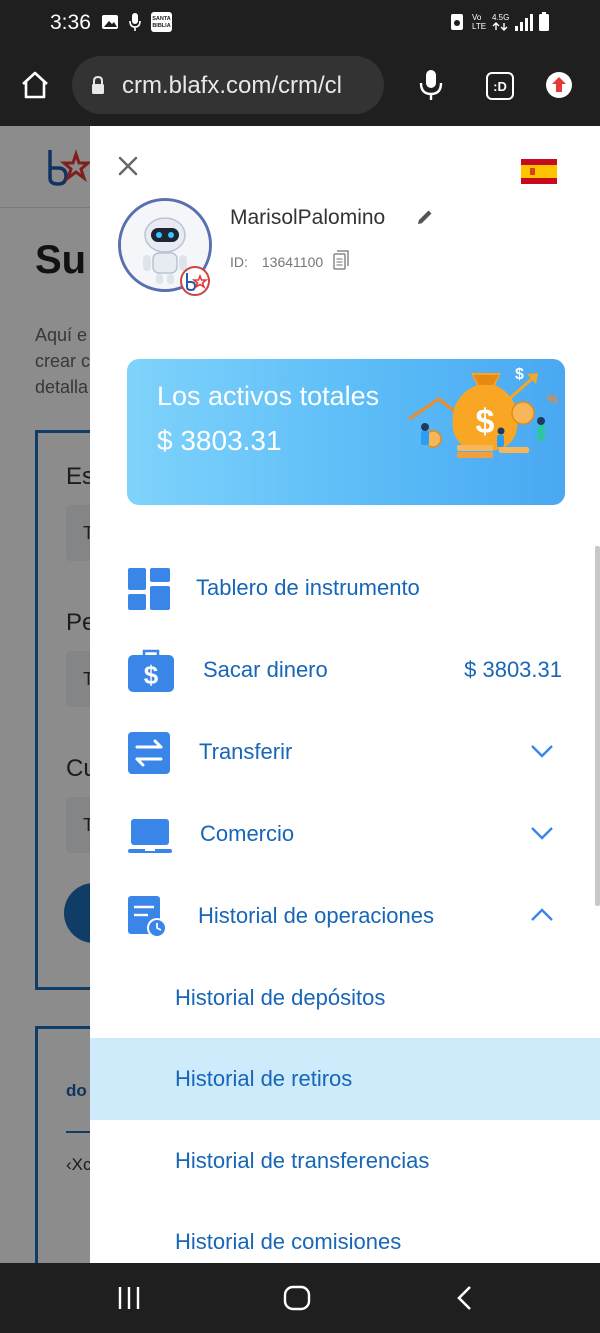 The width and height of the screenshot is (600, 1333). What do you see at coordinates (308, 587) in the screenshot?
I see `menu-item-label: Tablero de instrumento` at bounding box center [308, 587].